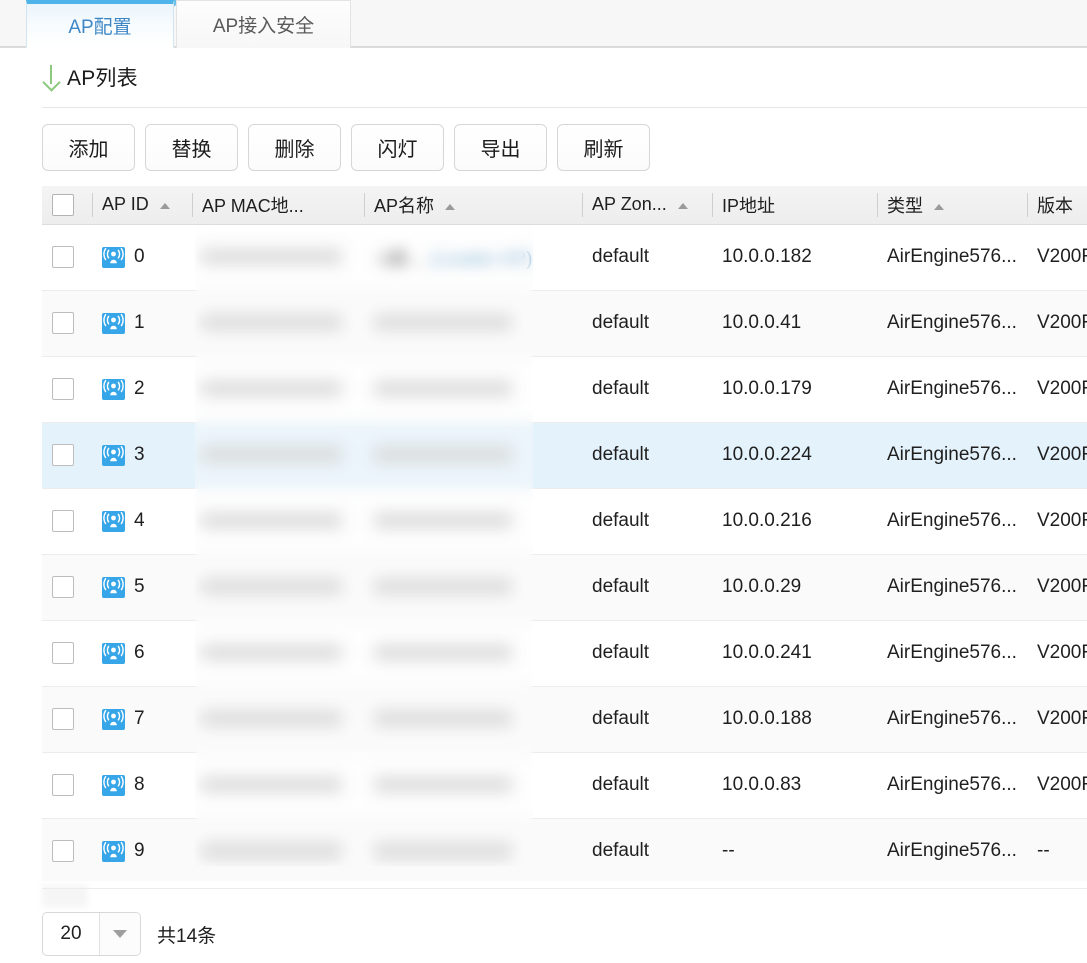  What do you see at coordinates (91, 934) in the screenshot?
I see `page-size-select: 20` at bounding box center [91, 934].